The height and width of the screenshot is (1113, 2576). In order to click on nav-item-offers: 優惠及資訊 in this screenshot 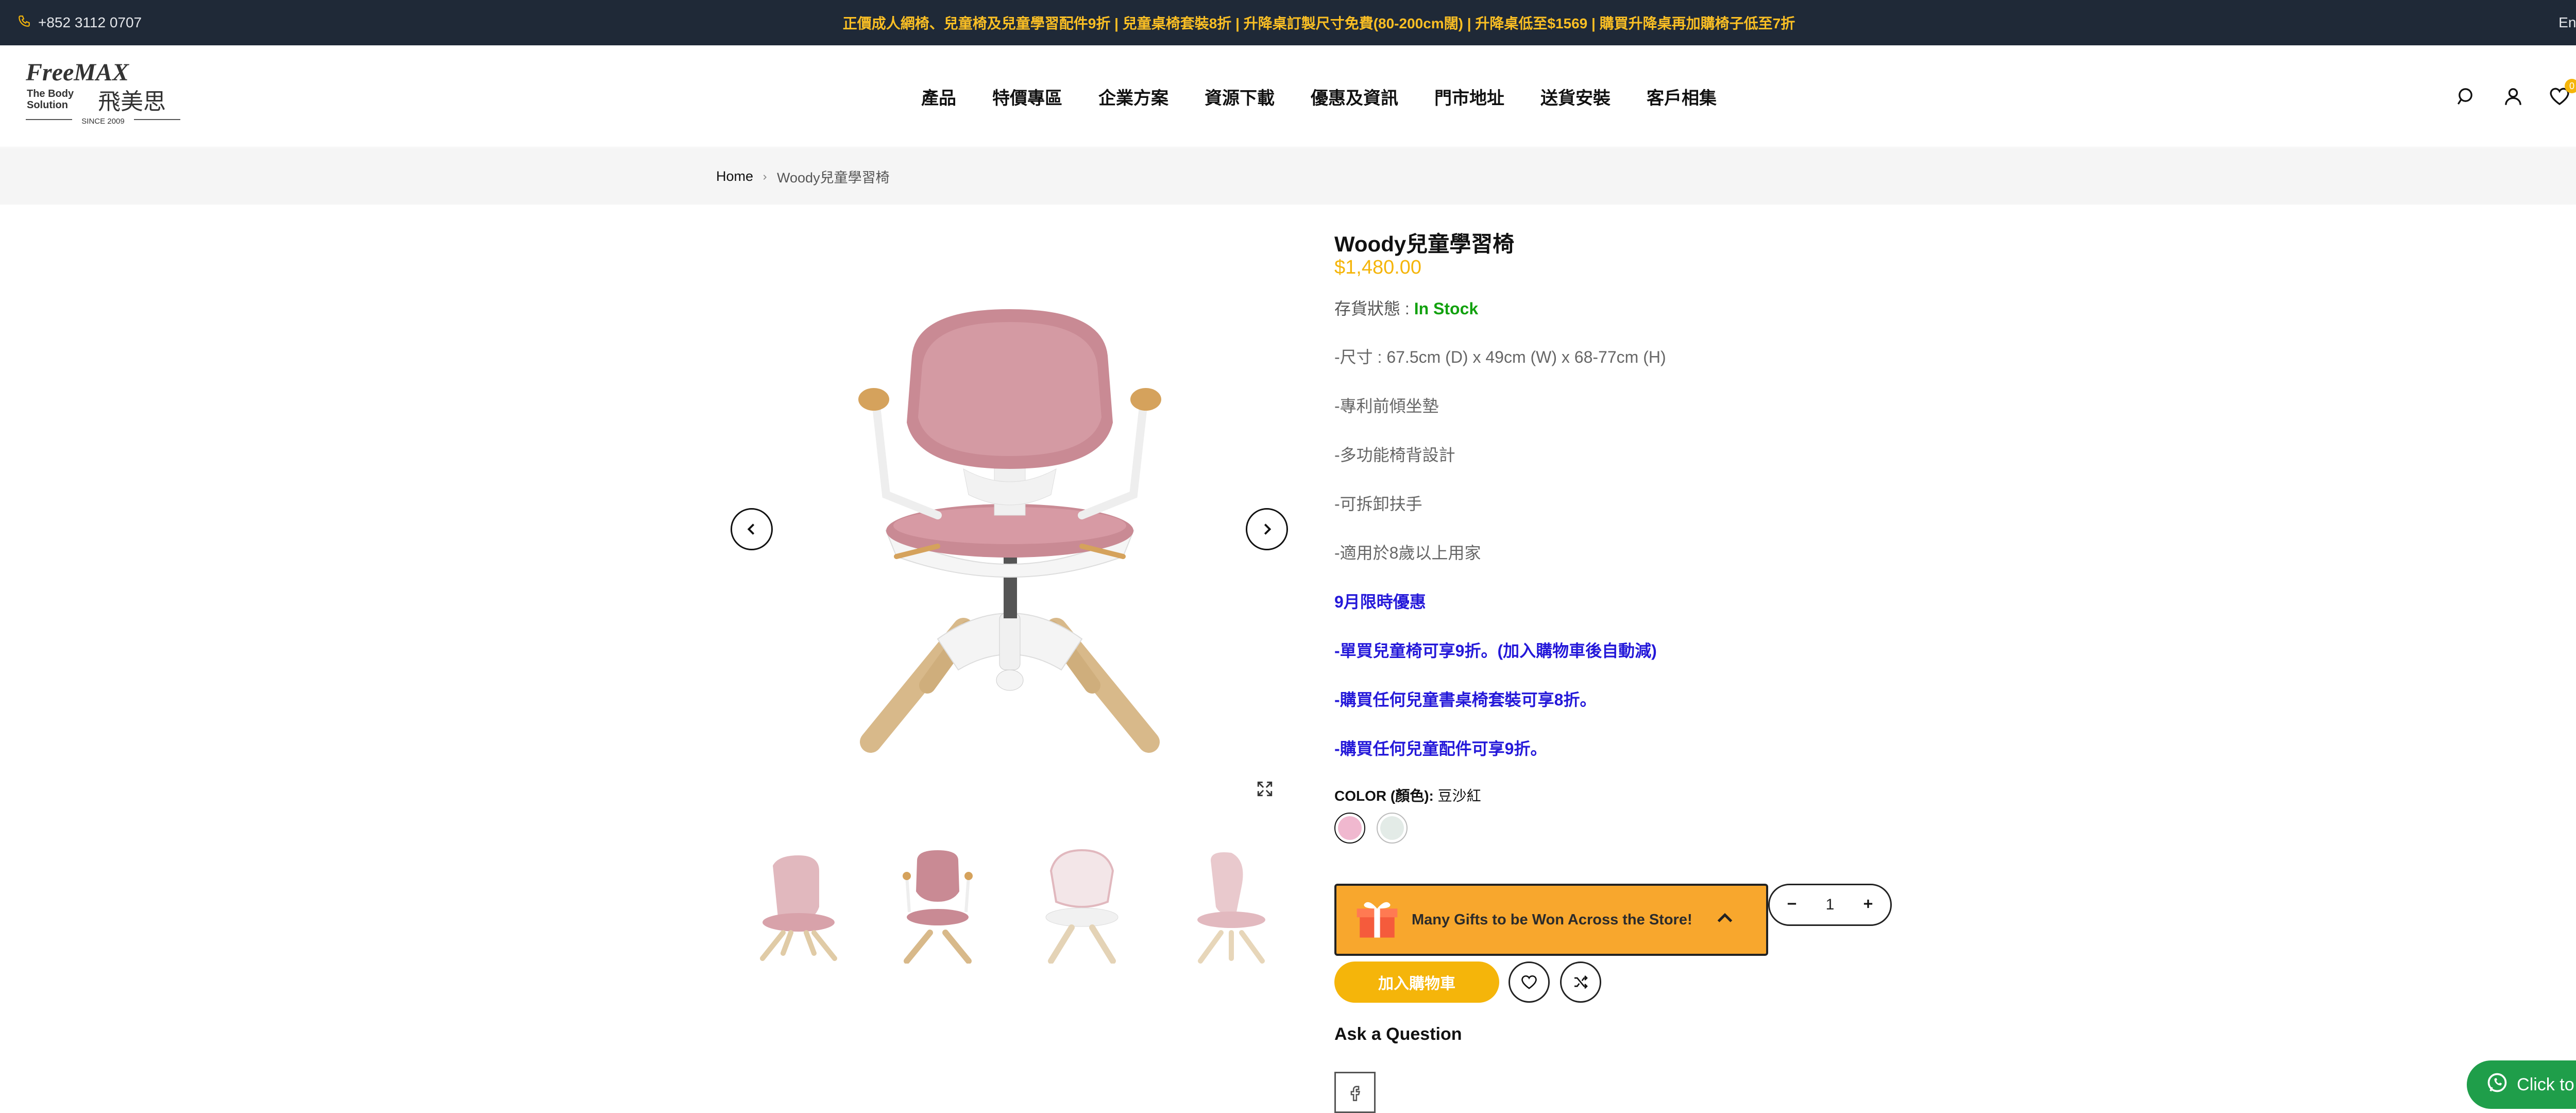, I will do `click(1354, 96)`.